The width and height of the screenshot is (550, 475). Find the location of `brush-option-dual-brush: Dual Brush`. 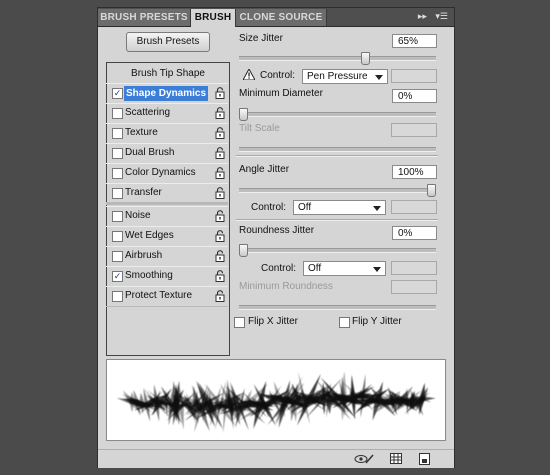

brush-option-dual-brush: Dual Brush is located at coordinates (167, 153).